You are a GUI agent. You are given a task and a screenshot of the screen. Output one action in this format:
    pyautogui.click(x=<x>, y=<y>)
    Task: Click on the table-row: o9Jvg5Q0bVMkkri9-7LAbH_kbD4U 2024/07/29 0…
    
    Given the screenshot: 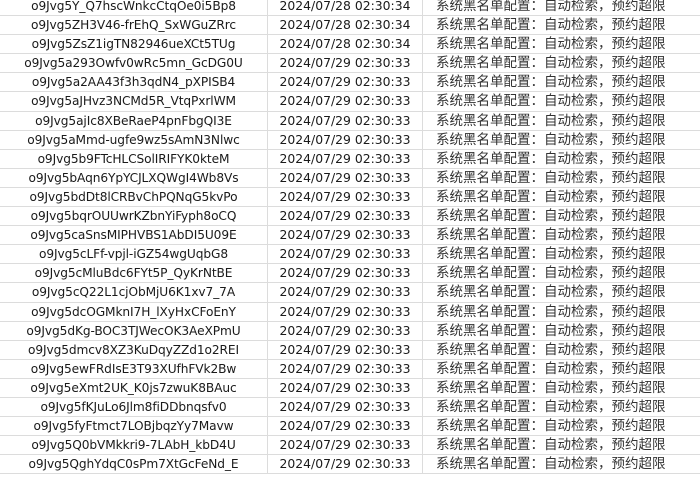 What is the action you would take?
    pyautogui.click(x=350, y=446)
    